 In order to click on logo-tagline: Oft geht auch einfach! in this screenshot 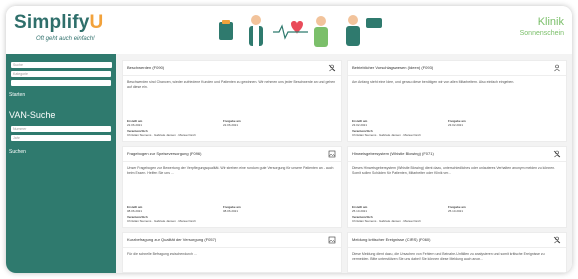, I will do `click(65, 39)`.